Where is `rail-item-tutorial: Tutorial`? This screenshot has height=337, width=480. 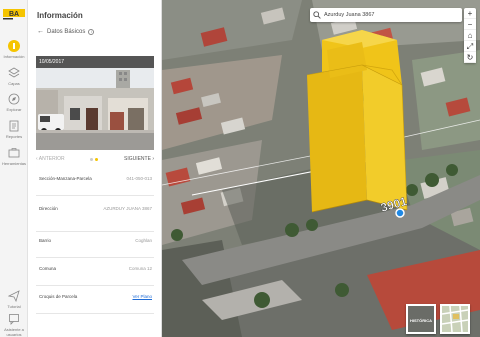 rail-item-tutorial: Tutorial is located at coordinates (14, 299).